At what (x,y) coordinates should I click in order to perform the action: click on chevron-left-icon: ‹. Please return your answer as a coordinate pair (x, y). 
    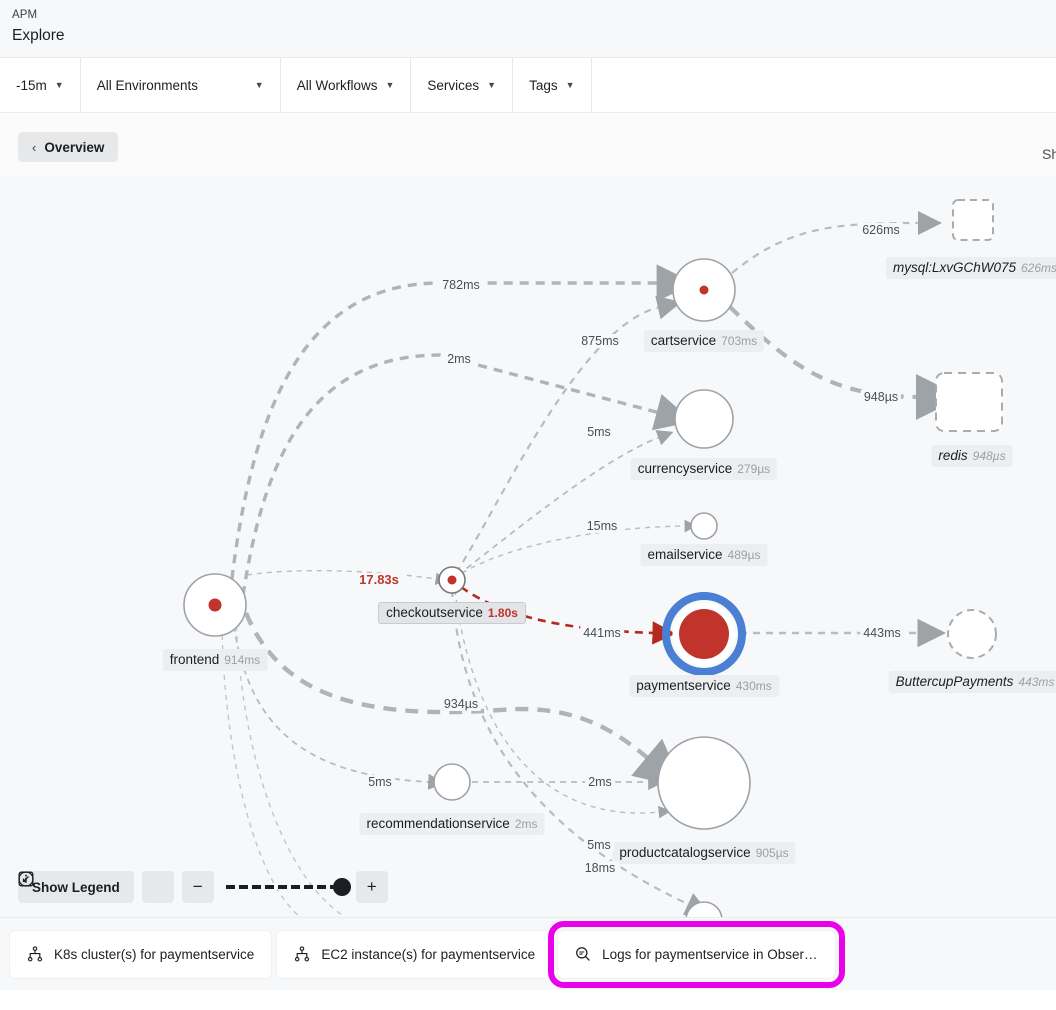
    Looking at the image, I should click on (34, 147).